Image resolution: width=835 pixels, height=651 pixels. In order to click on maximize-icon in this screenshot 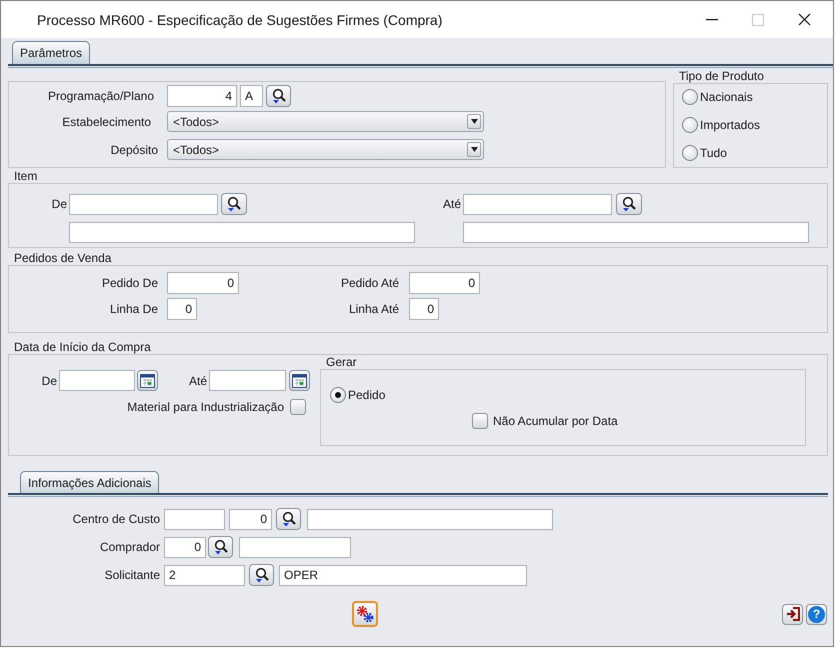, I will do `click(758, 20)`.